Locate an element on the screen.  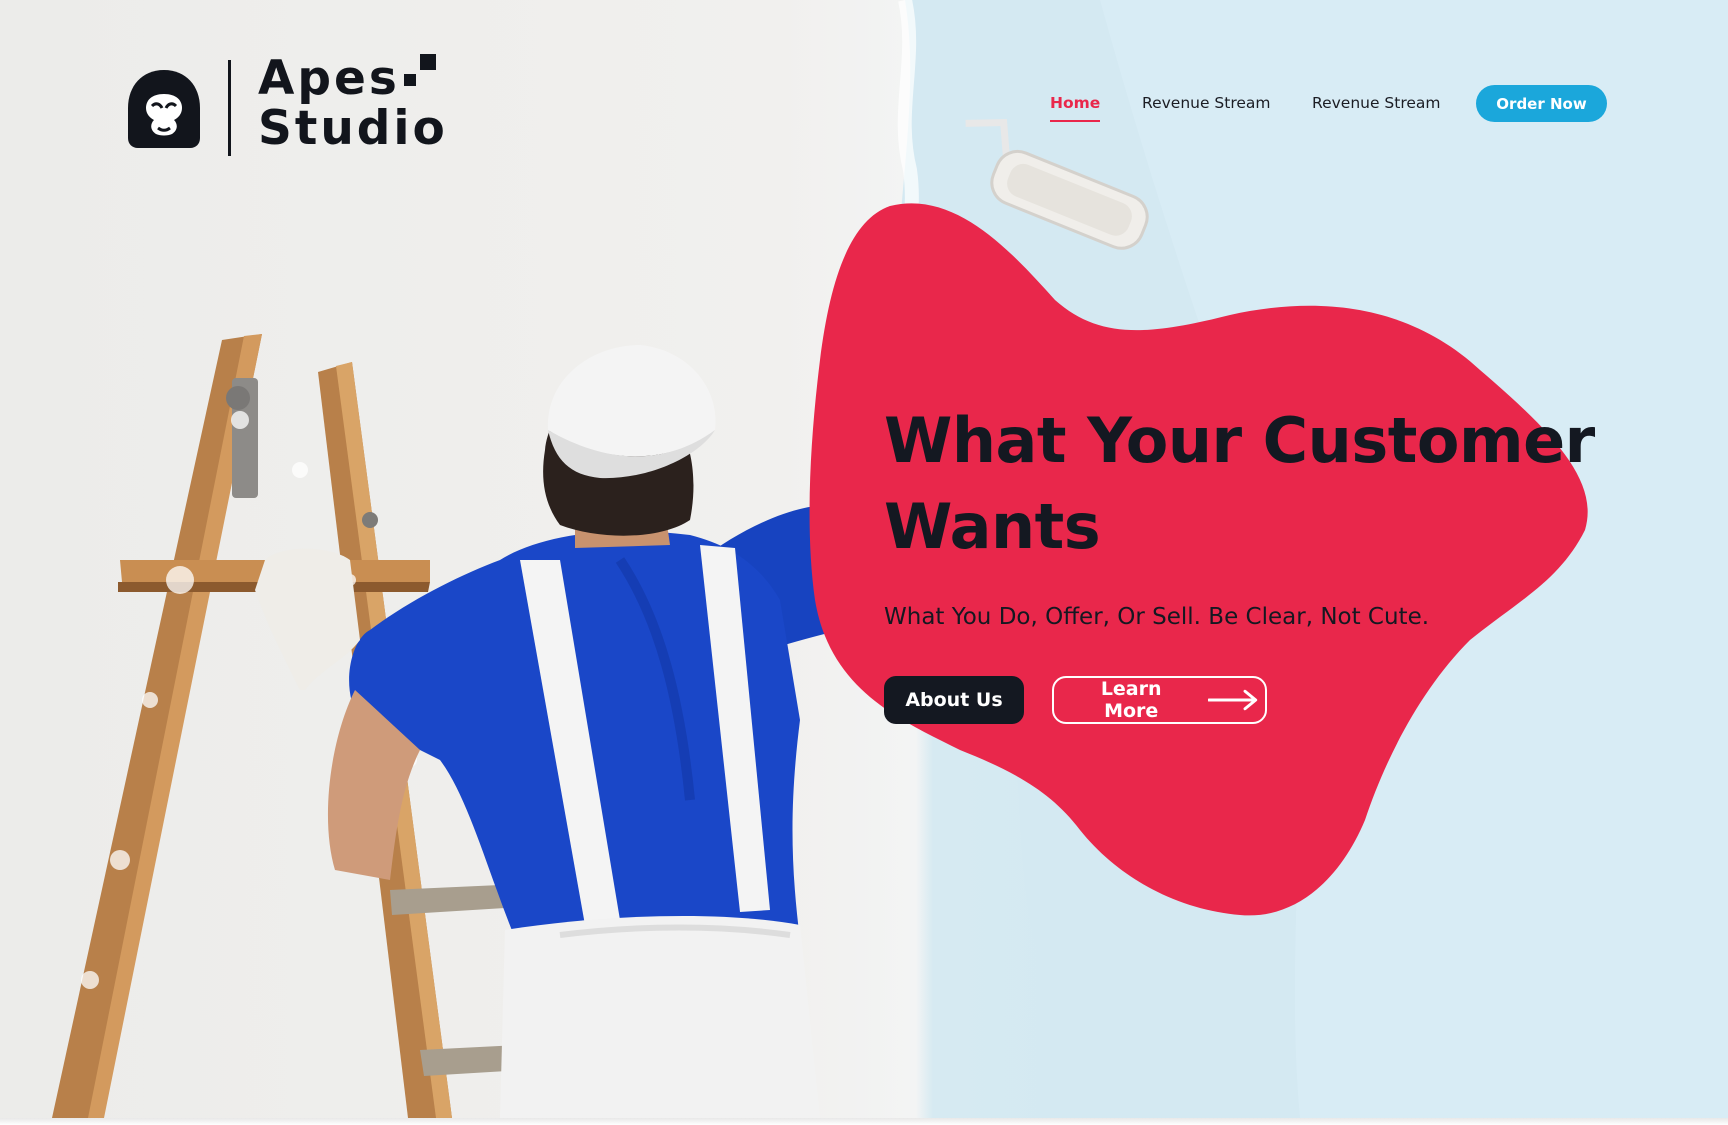
nav-revenue-stream-1: Revenue Stream is located at coordinates (1206, 103).